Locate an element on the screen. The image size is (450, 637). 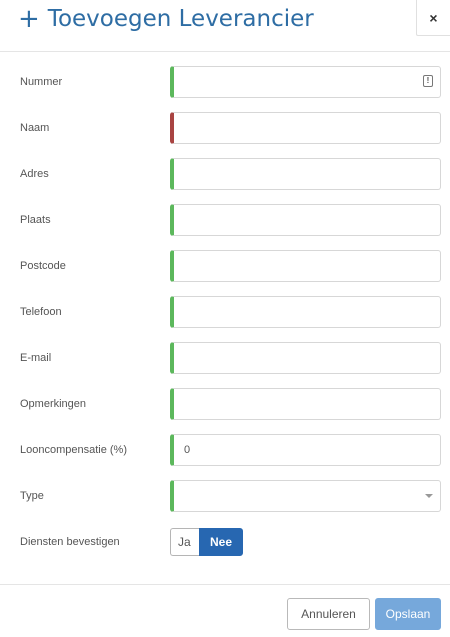
row-telefoon: Telefoon is located at coordinates (225, 312).